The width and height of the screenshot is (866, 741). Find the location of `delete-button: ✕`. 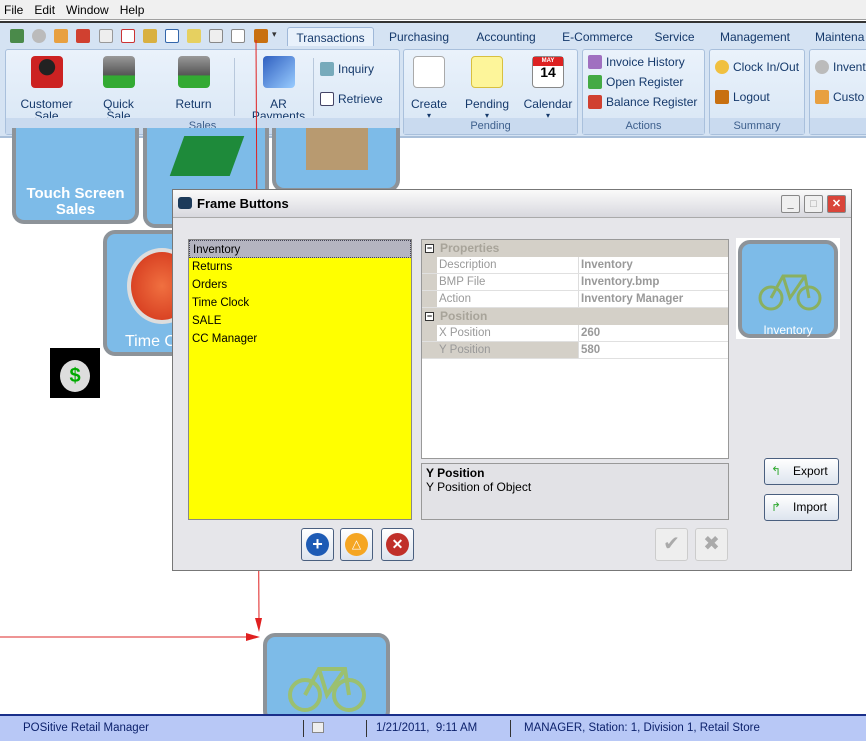

delete-button: ✕ is located at coordinates (397, 544).